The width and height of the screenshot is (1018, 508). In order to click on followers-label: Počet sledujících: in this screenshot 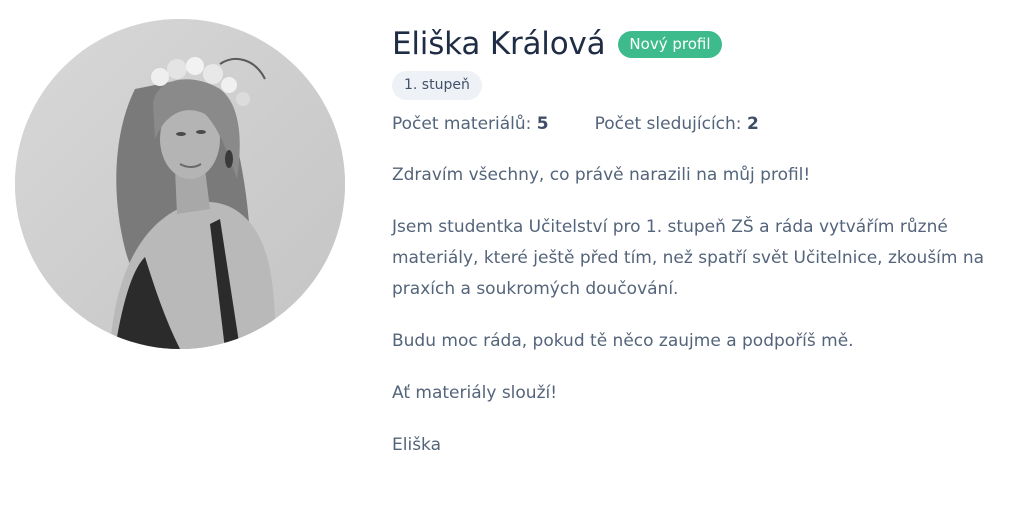, I will do `click(668, 124)`.